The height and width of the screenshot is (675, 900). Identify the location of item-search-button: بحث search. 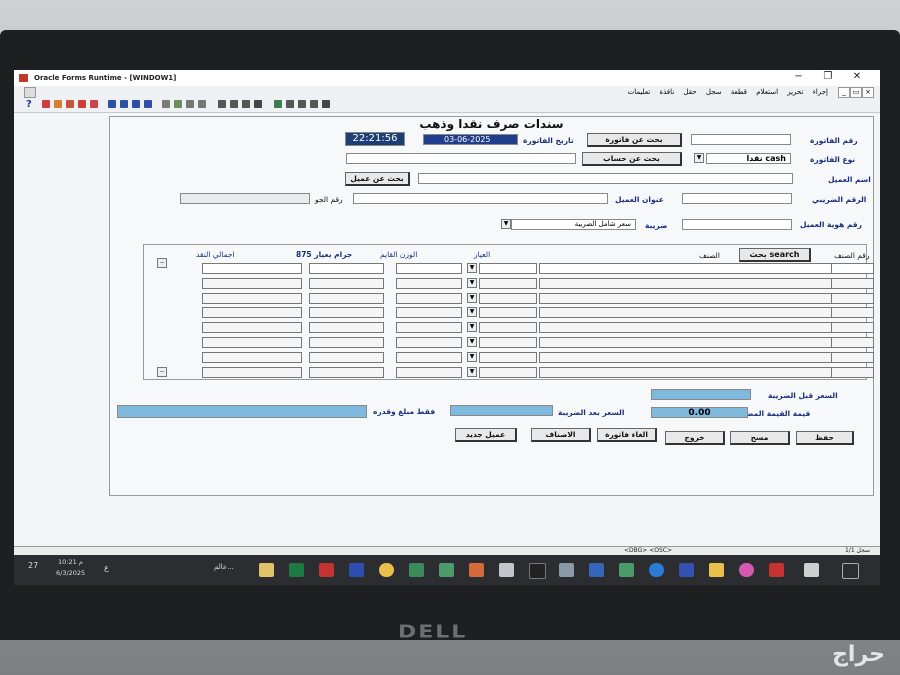
(775, 255).